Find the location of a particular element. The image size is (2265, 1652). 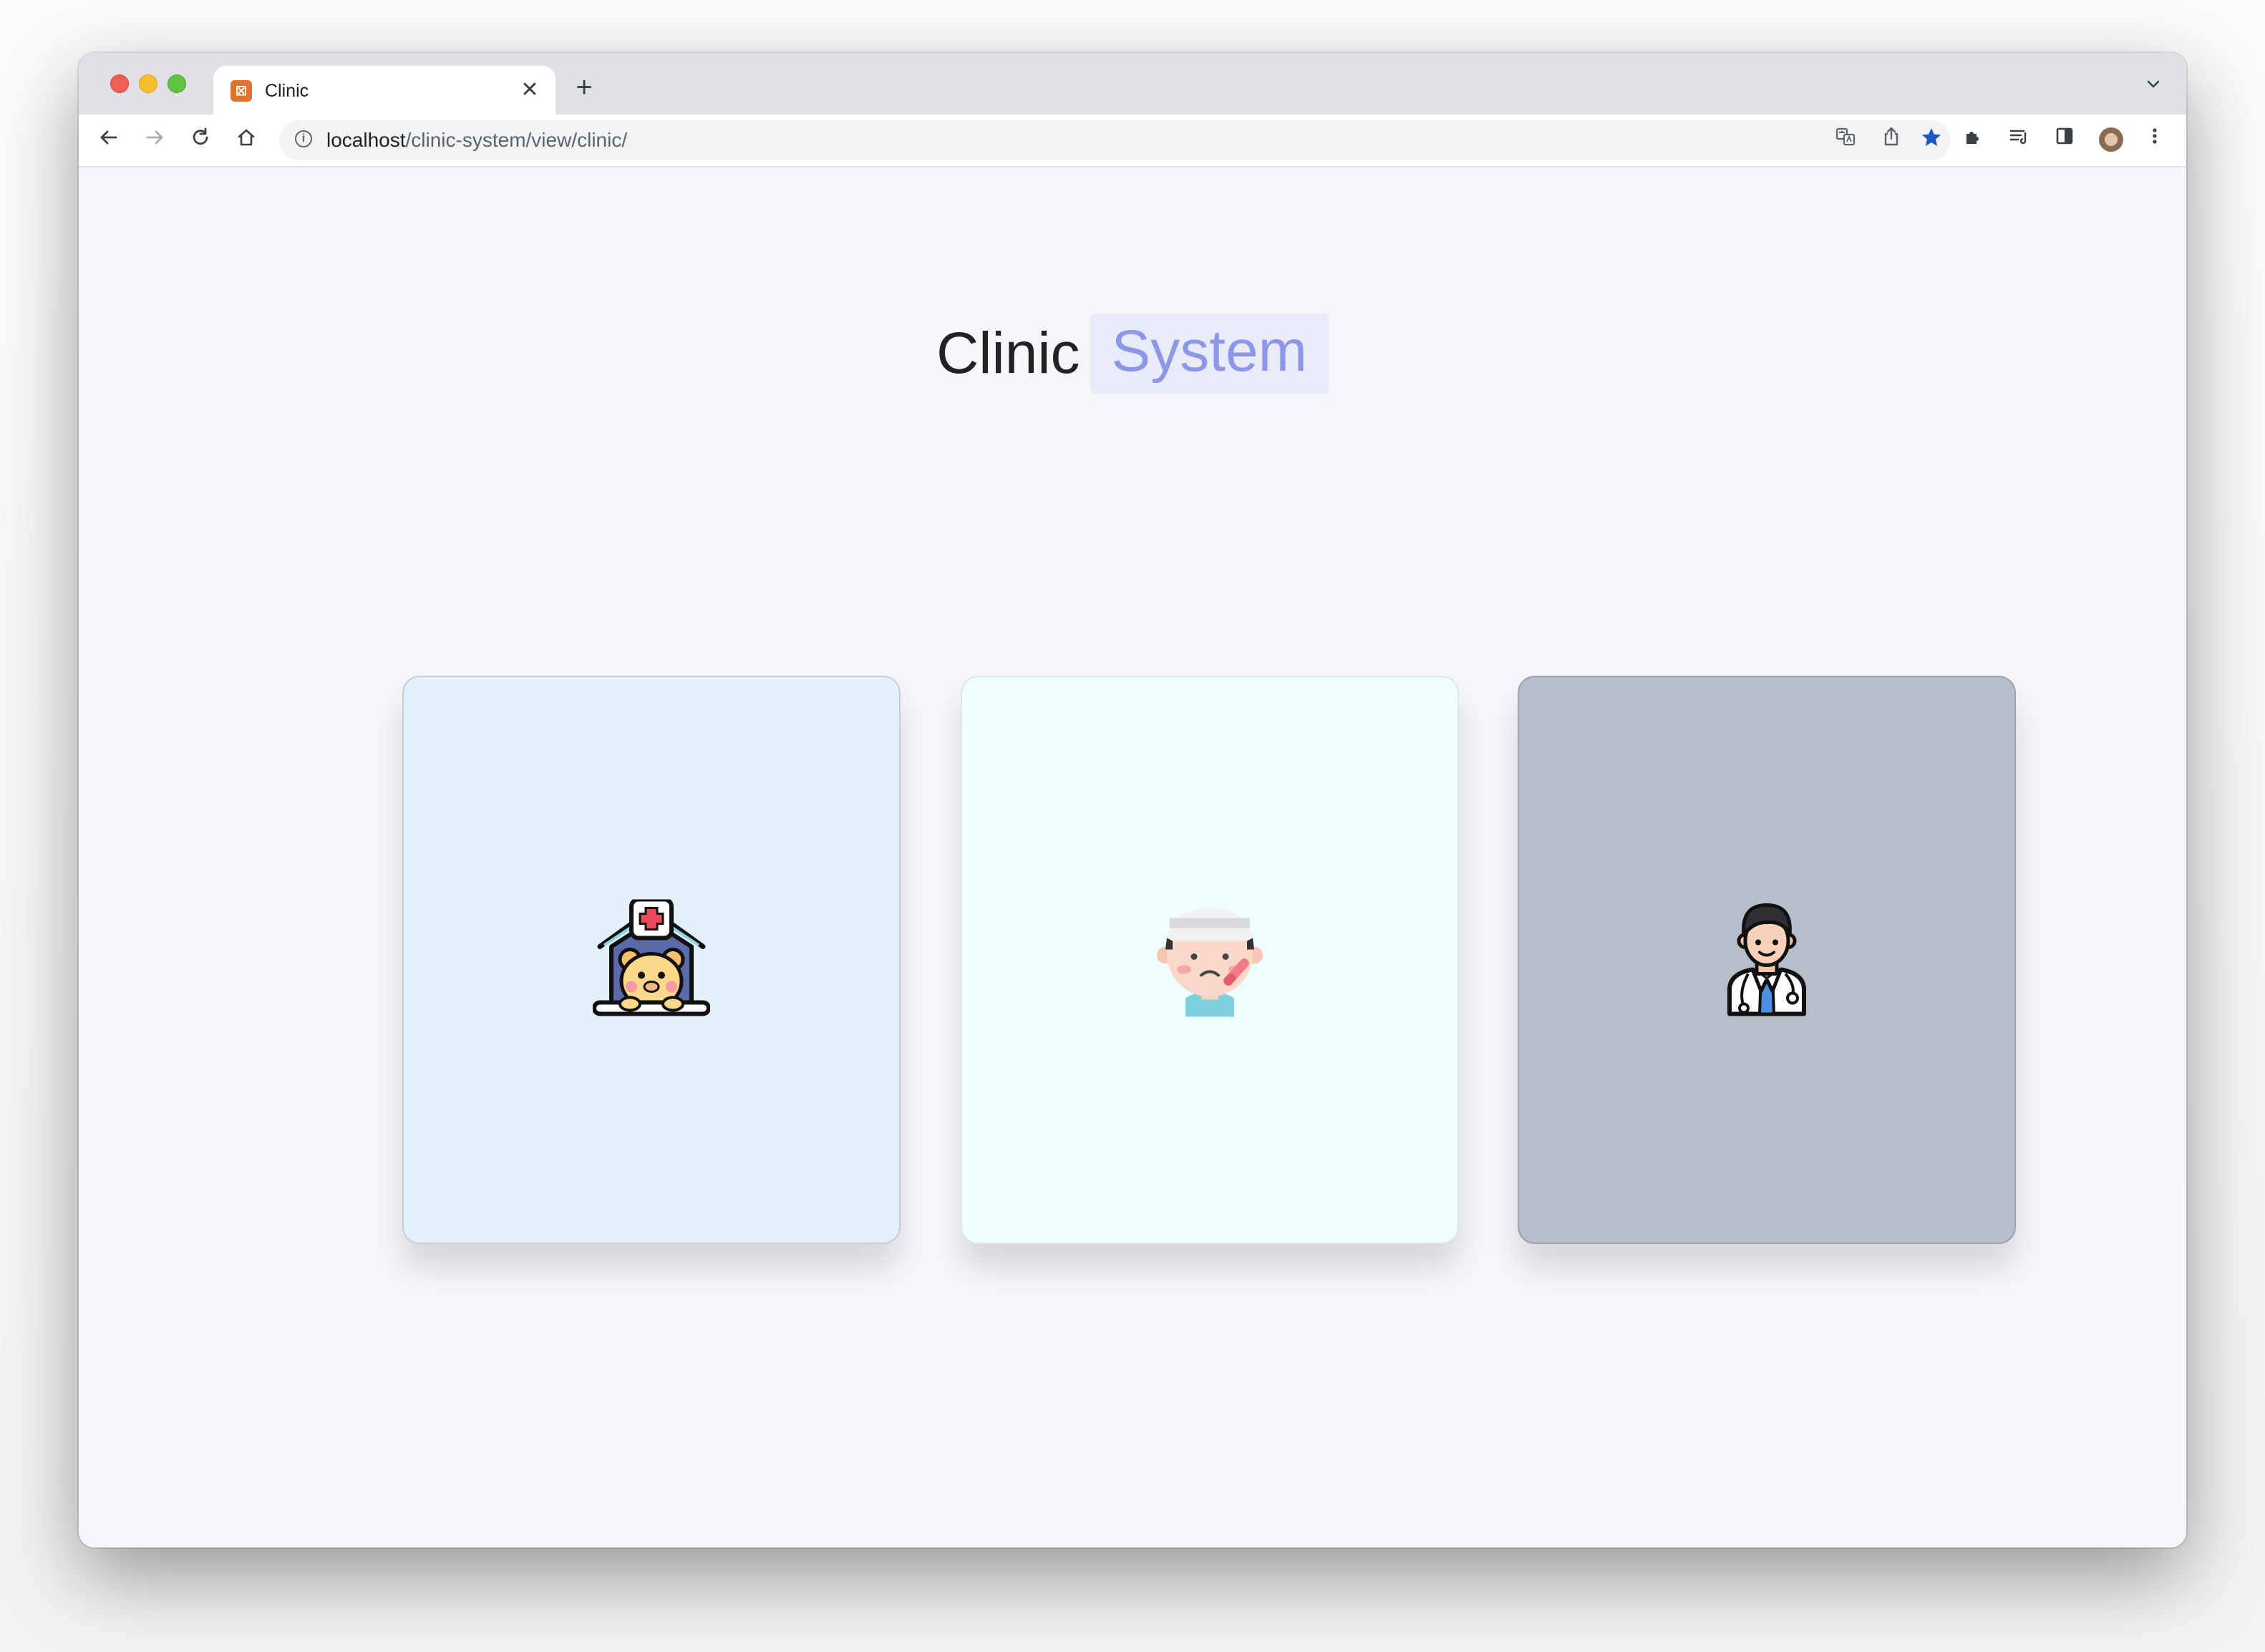

home-button is located at coordinates (246, 140).